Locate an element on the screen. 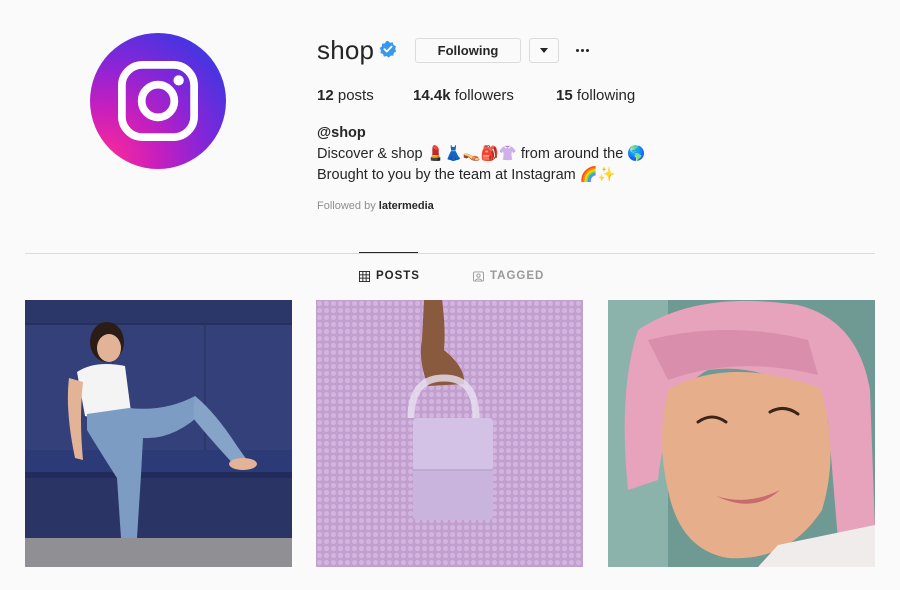 This screenshot has height=590, width=900. instagram-logo-icon is located at coordinates (158, 101).